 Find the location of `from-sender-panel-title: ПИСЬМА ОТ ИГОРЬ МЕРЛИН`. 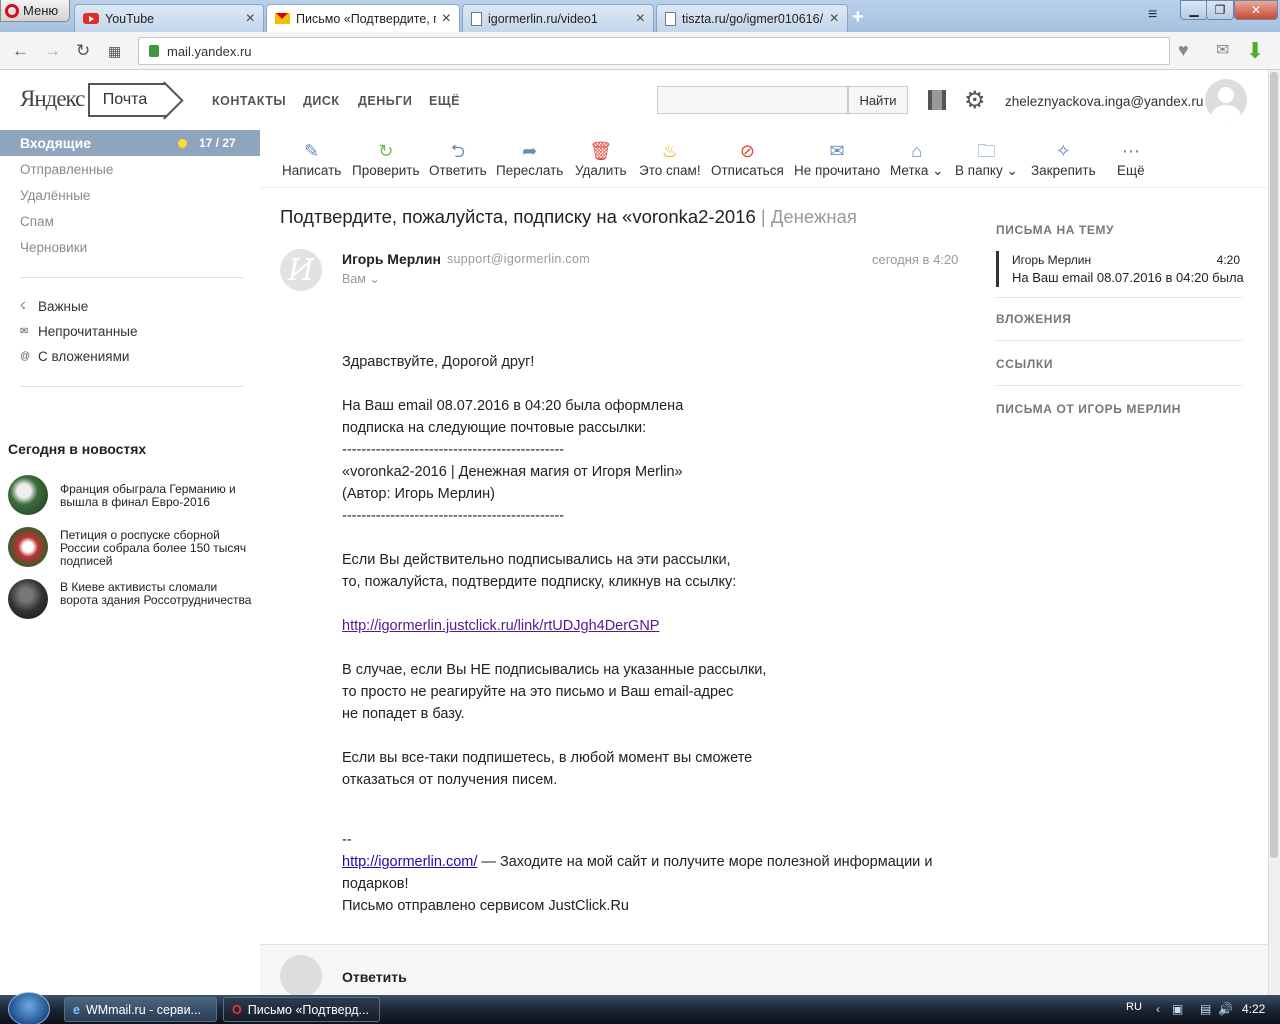

from-sender-panel-title: ПИСЬМА ОТ ИГОРЬ МЕРЛИН is located at coordinates (1088, 409).